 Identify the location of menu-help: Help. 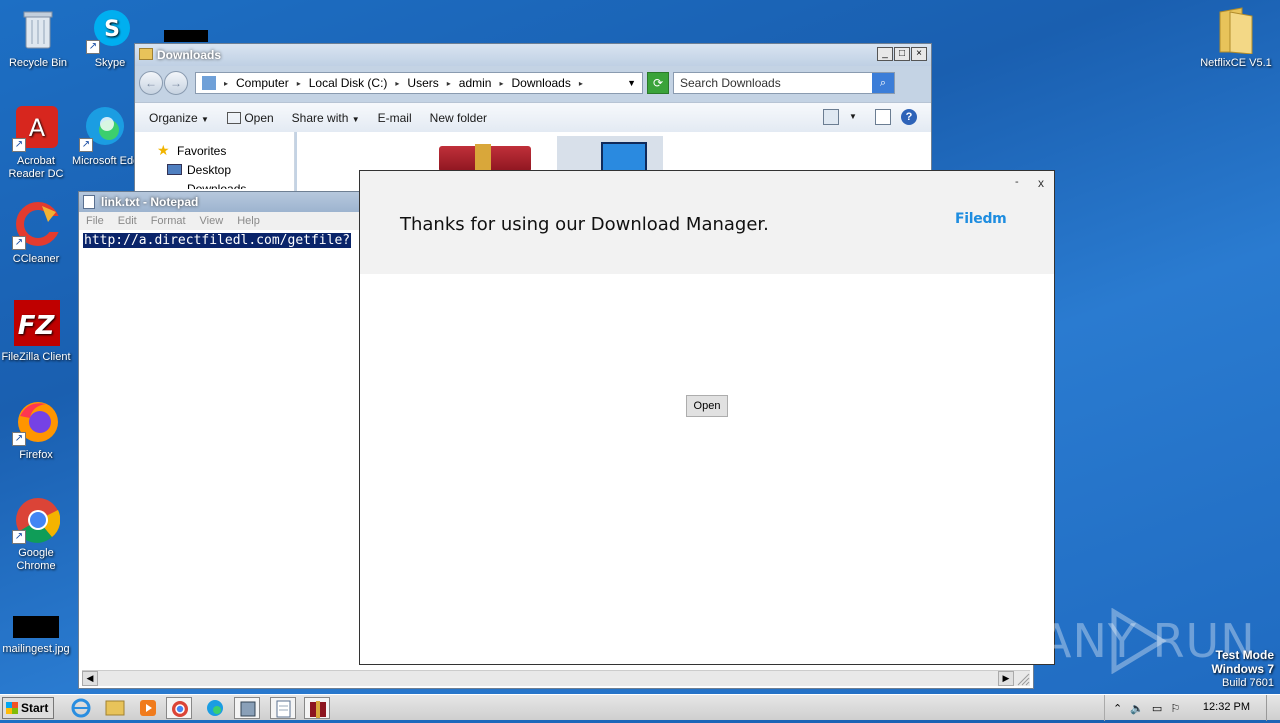
(248, 221).